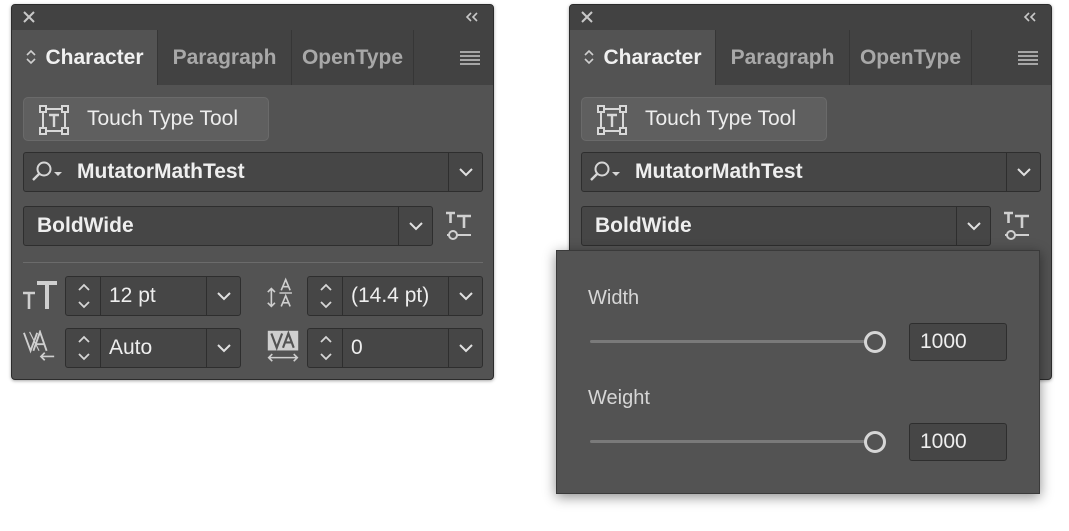 This screenshot has width=1069, height=531. What do you see at coordinates (875, 342) in the screenshot?
I see `width-slider-knob` at bounding box center [875, 342].